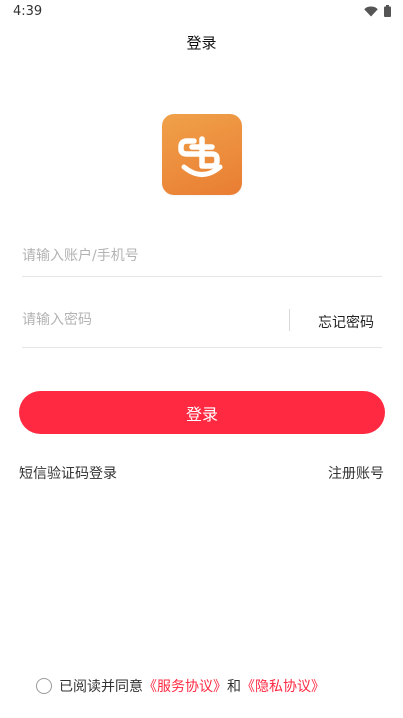 This screenshot has width=403, height=718. Describe the element at coordinates (202, 256) in the screenshot. I see `account-input` at that location.